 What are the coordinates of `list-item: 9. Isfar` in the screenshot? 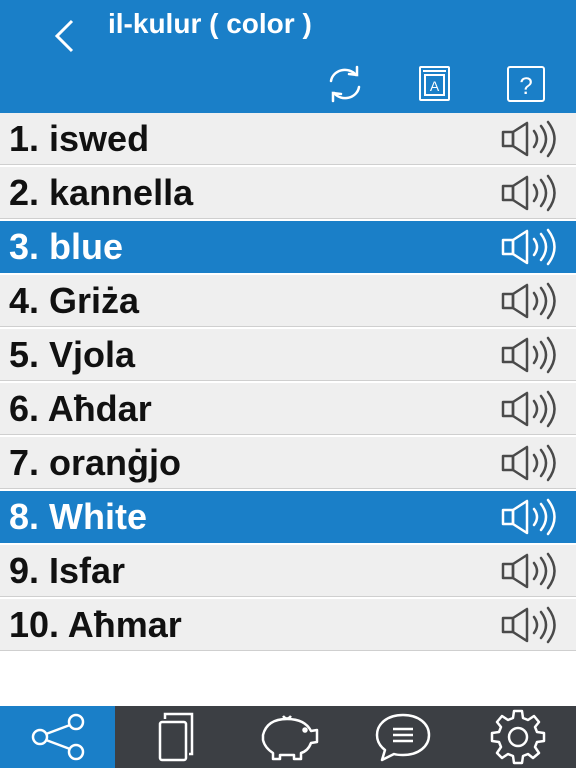 It's located at (288, 571).